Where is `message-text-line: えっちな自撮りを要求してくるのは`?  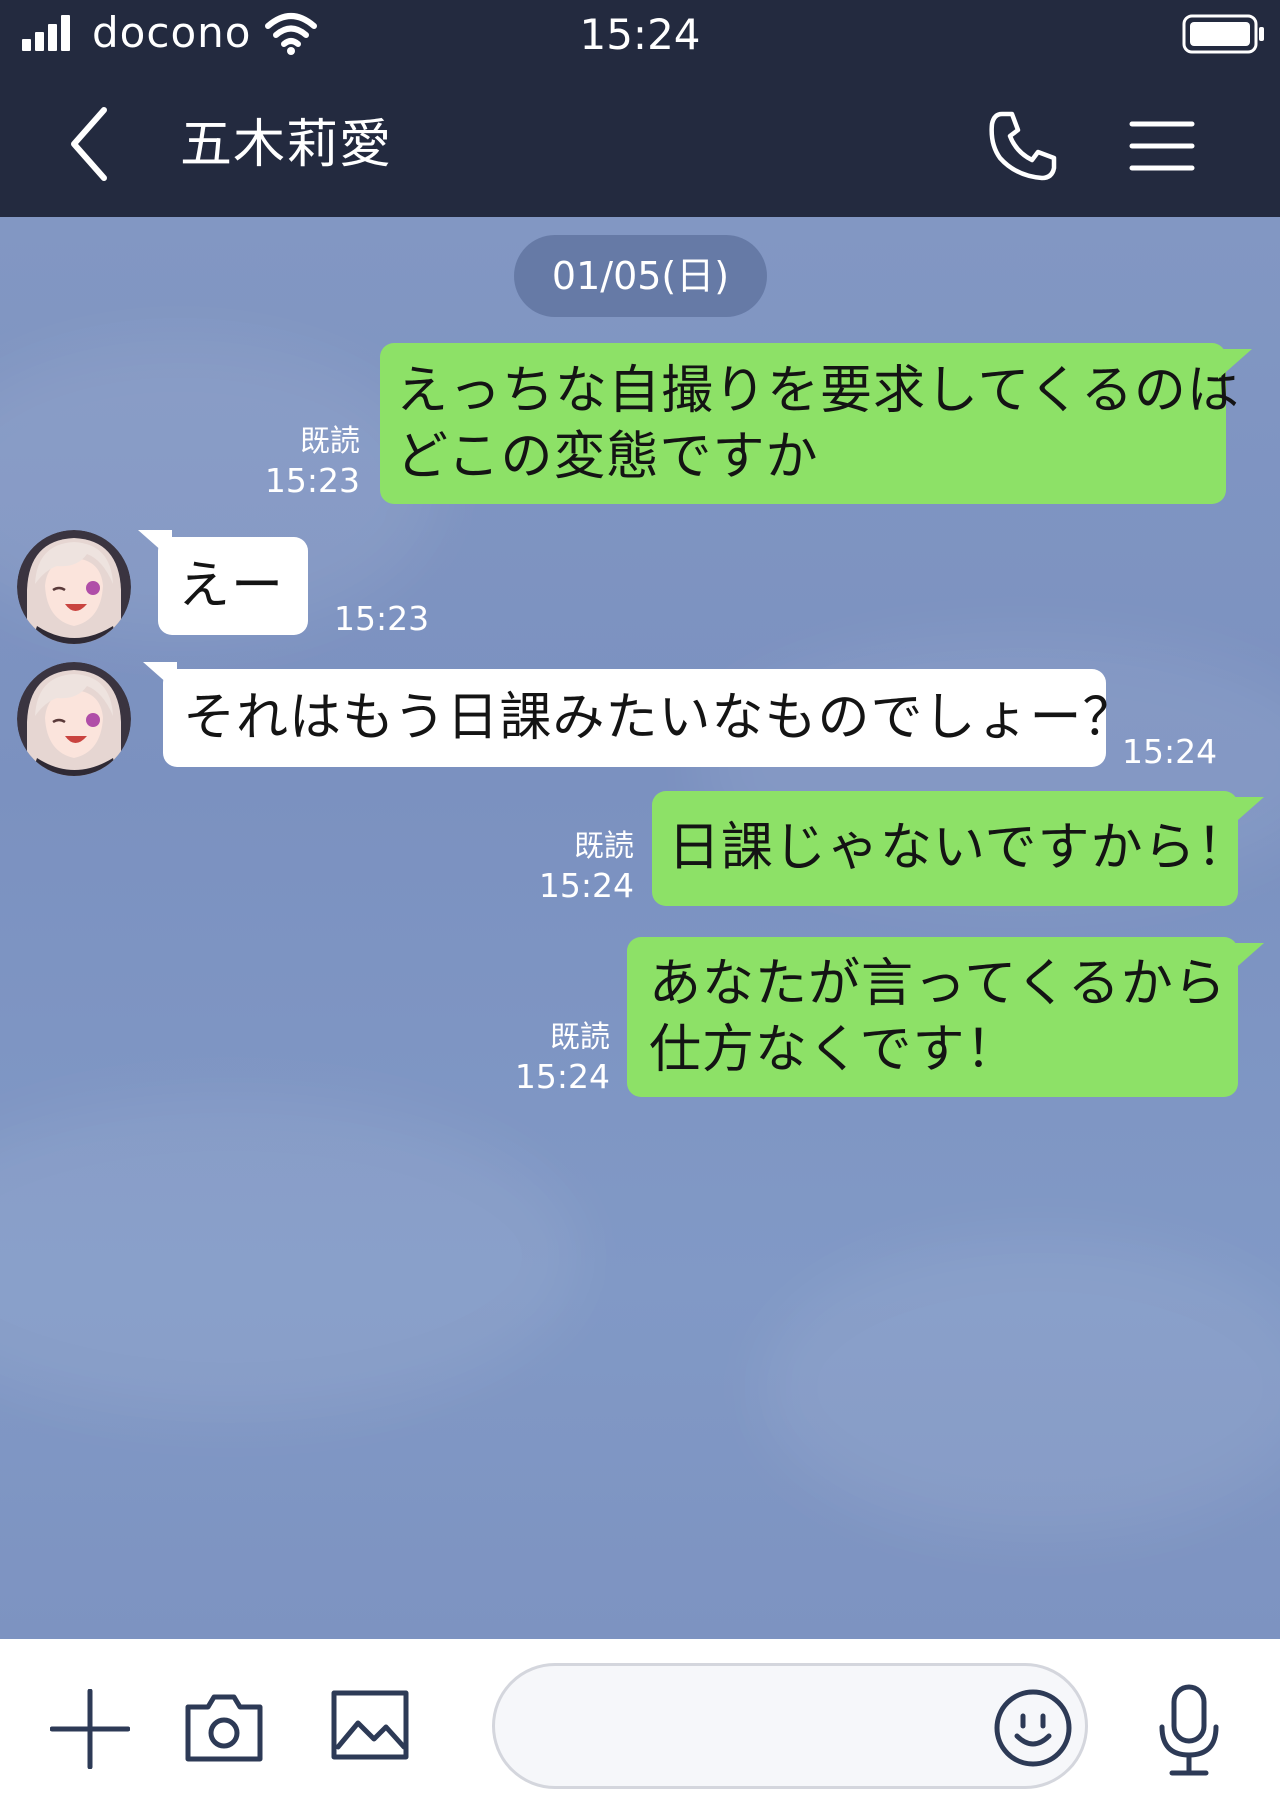 message-text-line: えっちな自撮りを要求してくるのは is located at coordinates (818, 391).